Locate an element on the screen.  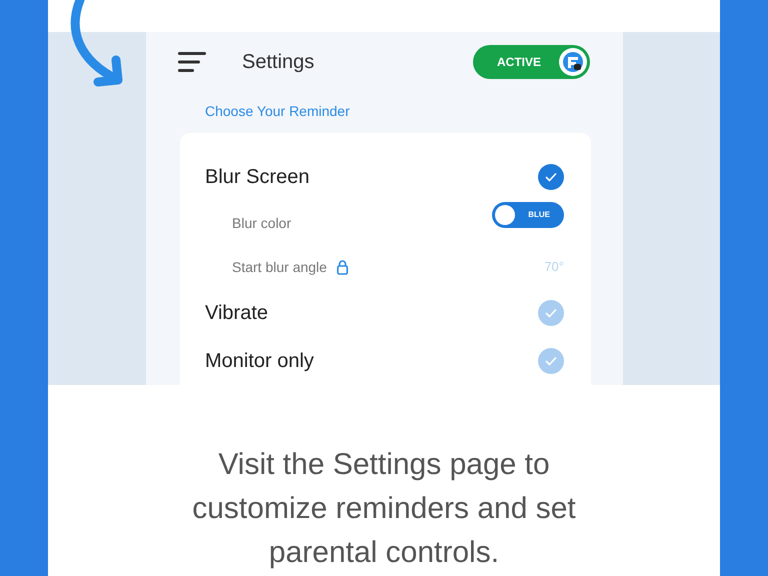
toggle-switch: BLUE is located at coordinates (528, 215).